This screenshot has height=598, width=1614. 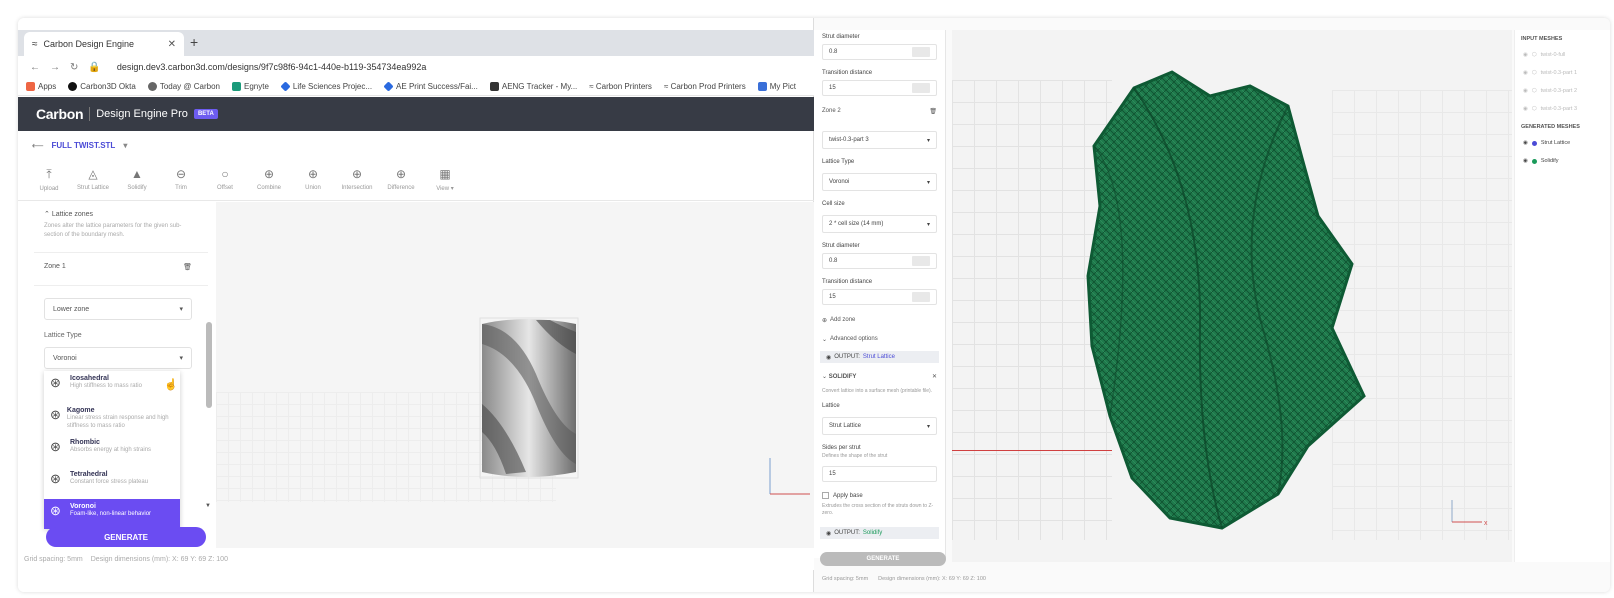 I want to click on caret-down-icon: ▾, so click(x=928, y=224).